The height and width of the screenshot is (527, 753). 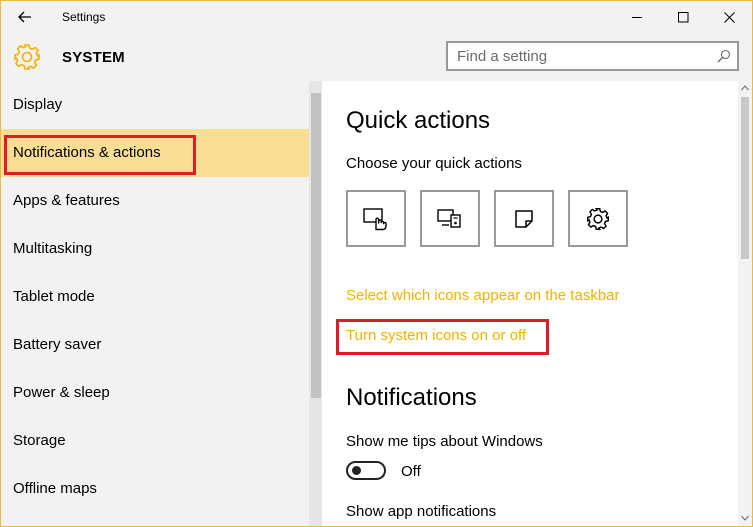 What do you see at coordinates (366, 470) in the screenshot?
I see `tips-toggle` at bounding box center [366, 470].